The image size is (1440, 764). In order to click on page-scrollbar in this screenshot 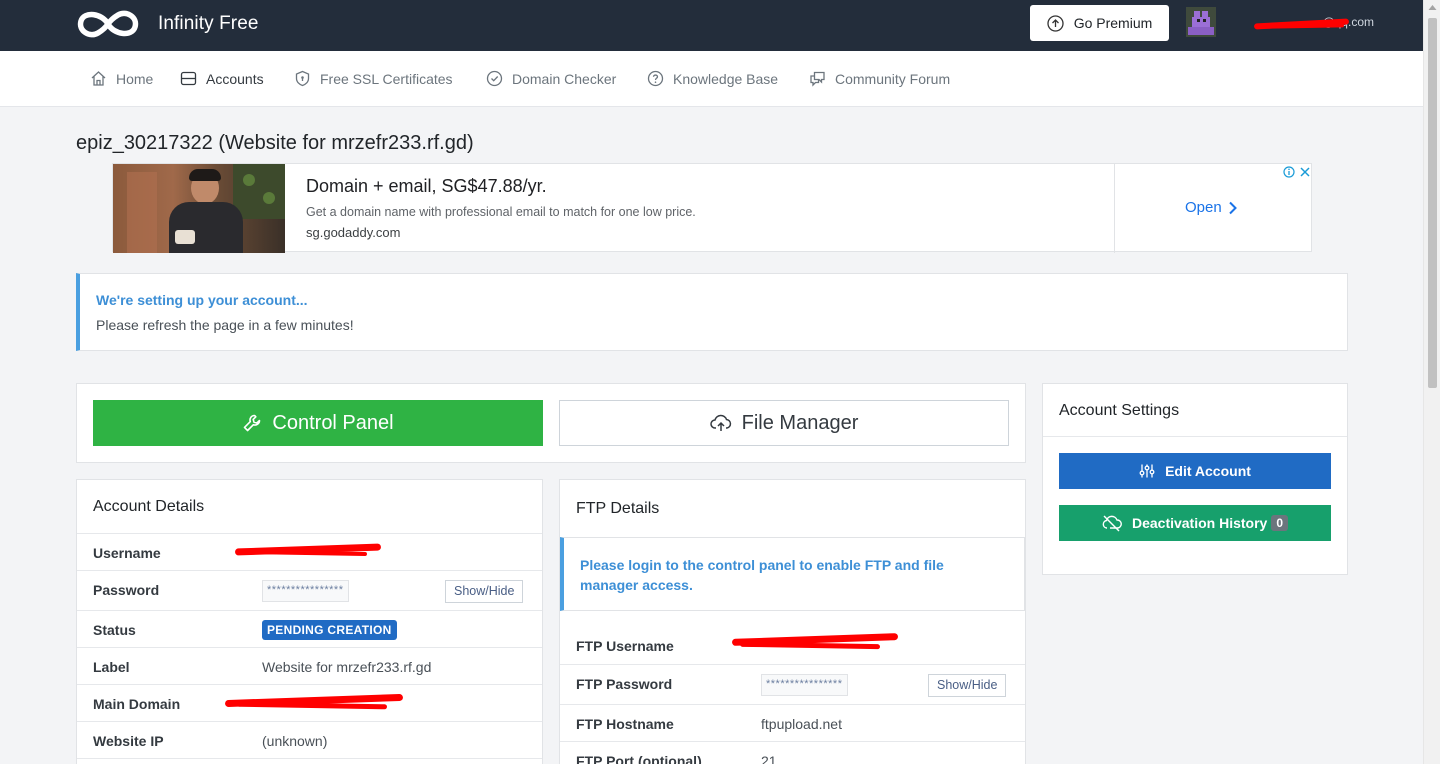, I will do `click(1431, 382)`.